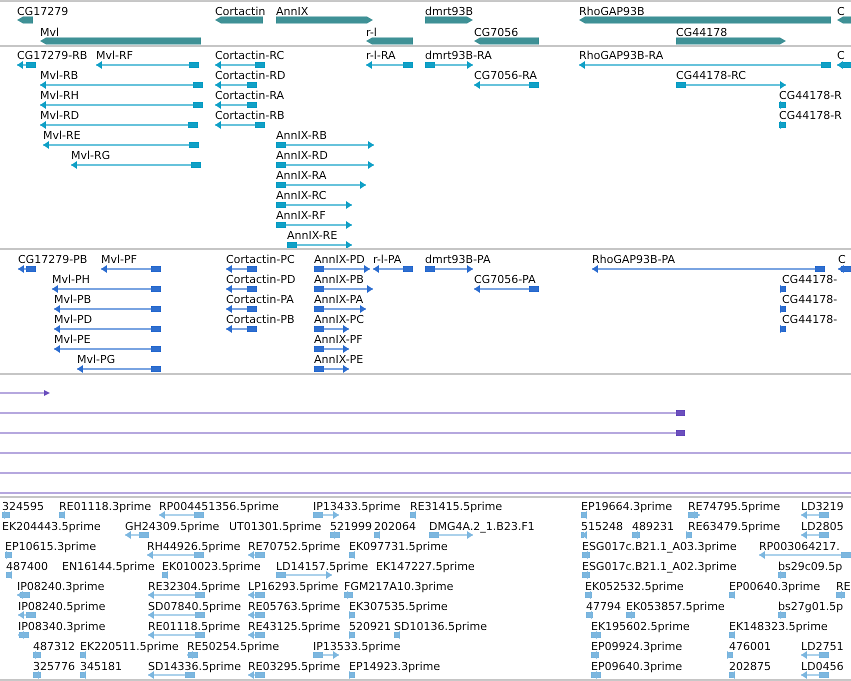 The image size is (851, 681). I want to click on feature-label: AnnIX-RE, so click(312, 235).